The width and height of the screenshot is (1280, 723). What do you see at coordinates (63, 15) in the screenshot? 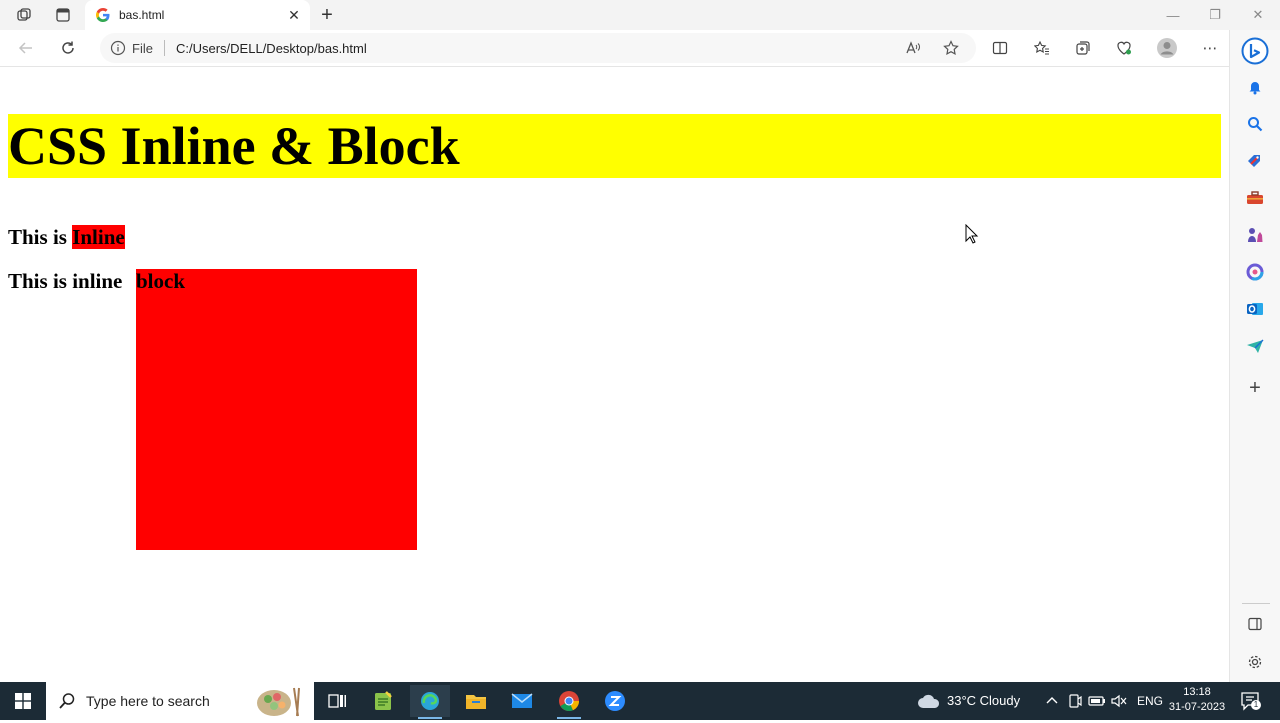
I see `tab-actions-icon` at bounding box center [63, 15].